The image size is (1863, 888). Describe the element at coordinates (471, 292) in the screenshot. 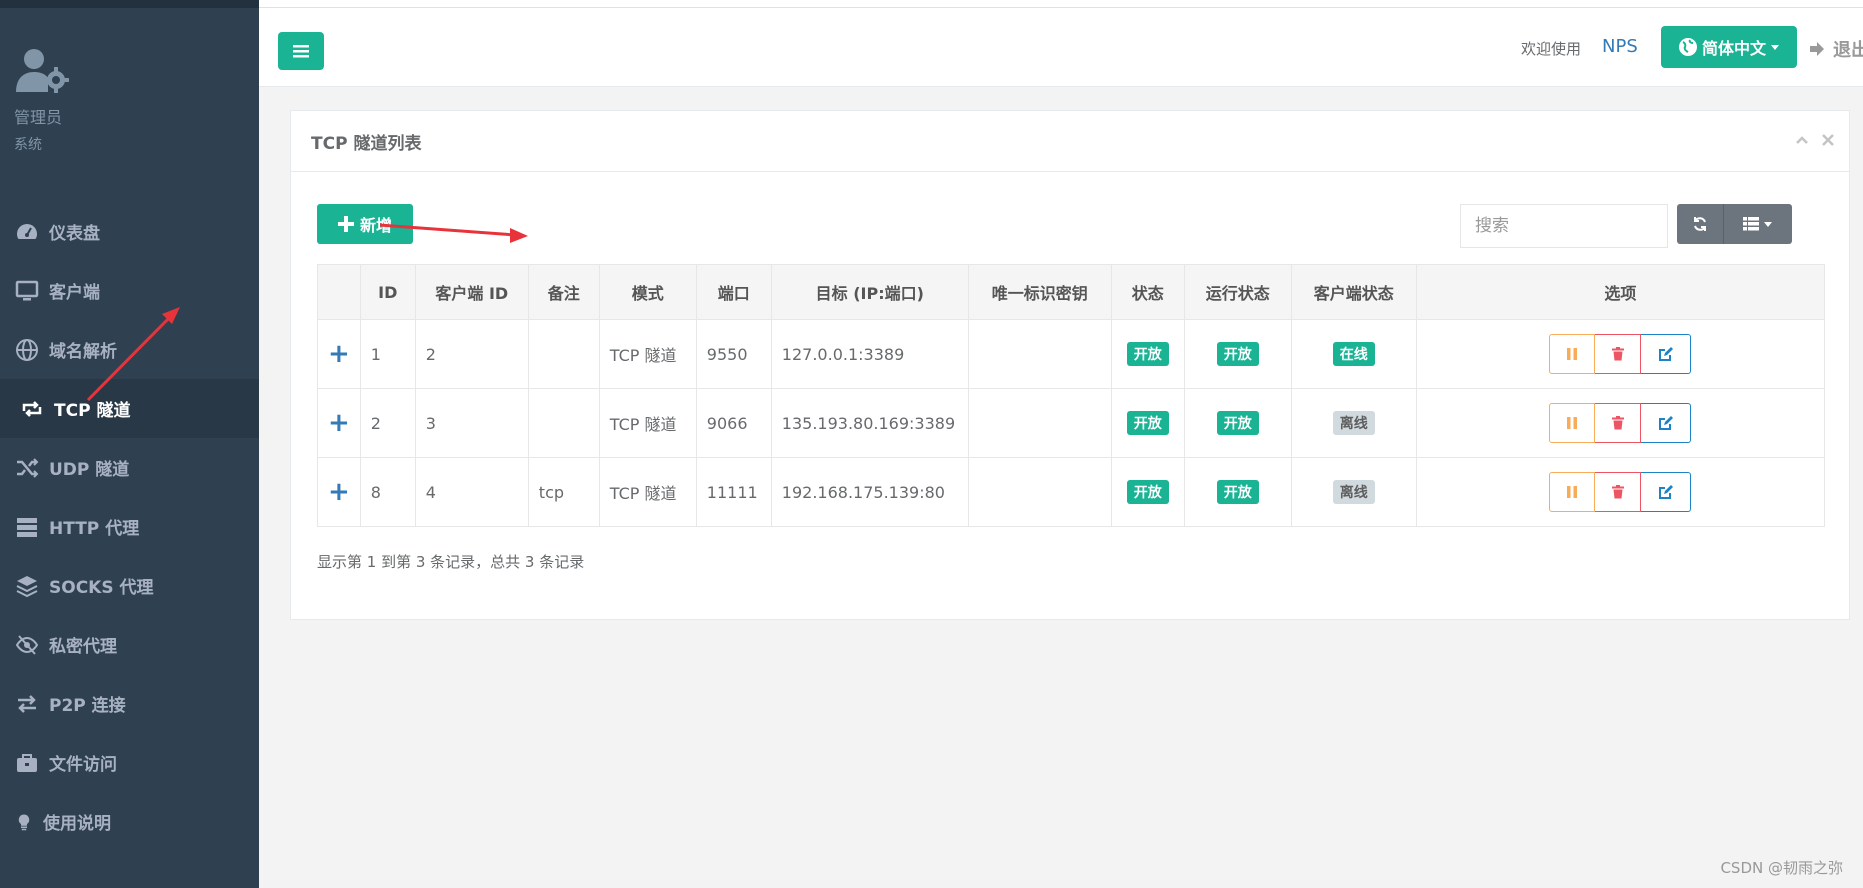

I see `column-header: 客户端 ID` at that location.